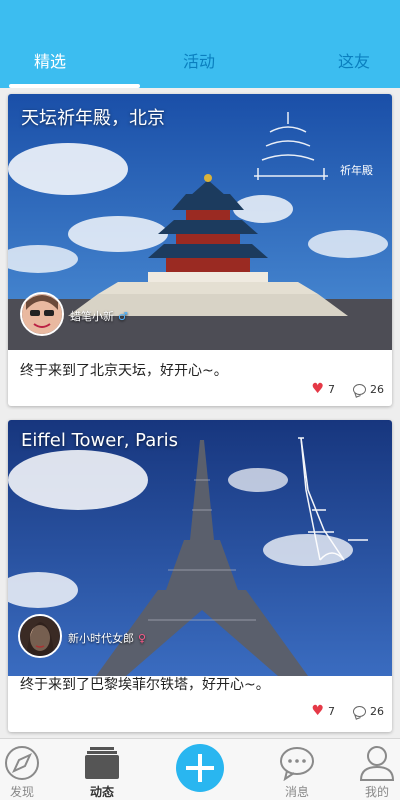 The width and height of the screenshot is (400, 800). Describe the element at coordinates (142, 638) in the screenshot. I see `female-icon: ♀` at that location.